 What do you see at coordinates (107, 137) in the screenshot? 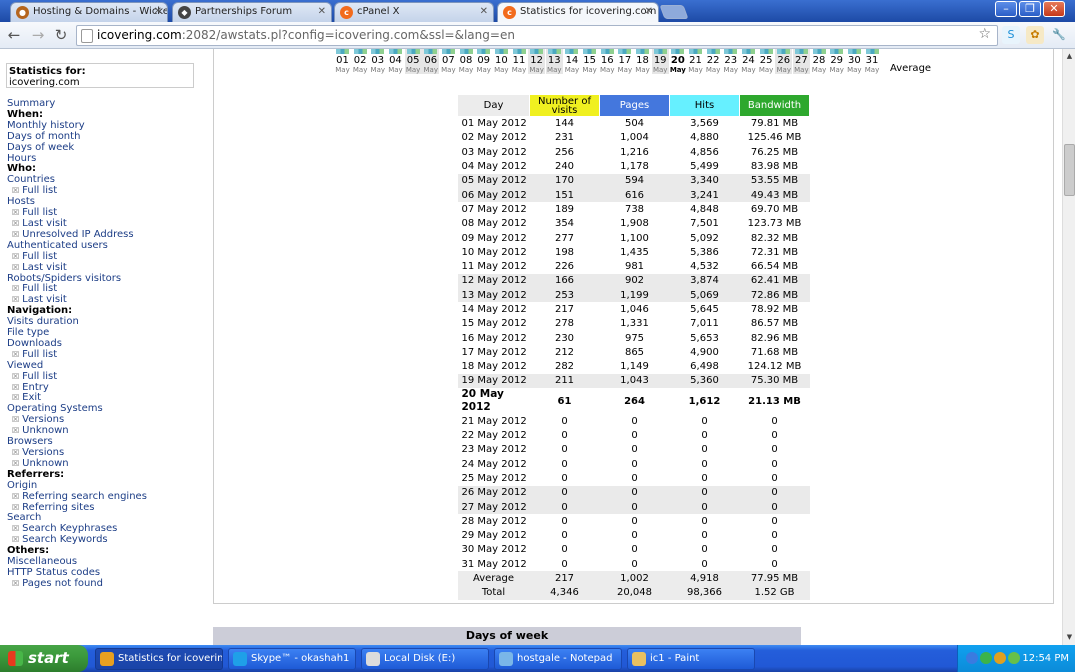
I see `menu-link-days-of-month: Days of month` at bounding box center [107, 137].